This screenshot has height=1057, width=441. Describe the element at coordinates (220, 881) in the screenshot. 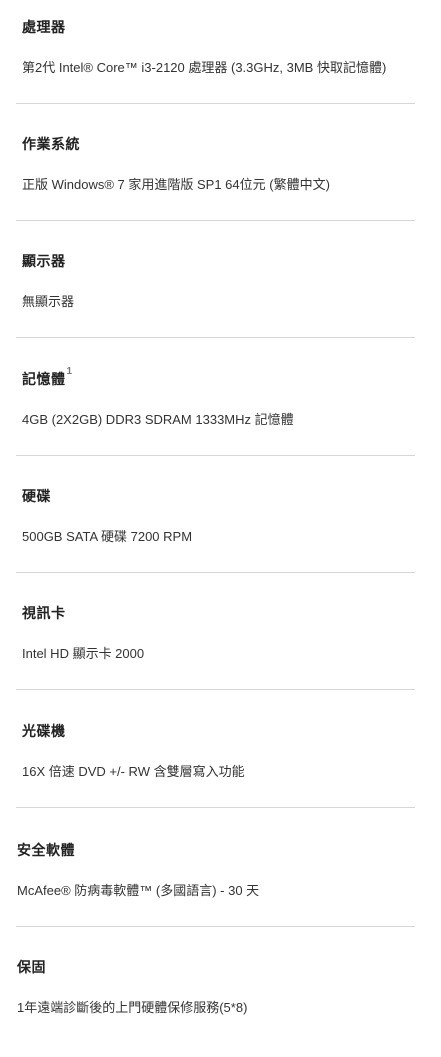

I see `spec-item-security-software: 安全軟體 McAfee® 防病毒軟體™ (多國語言) - 30 天` at that location.